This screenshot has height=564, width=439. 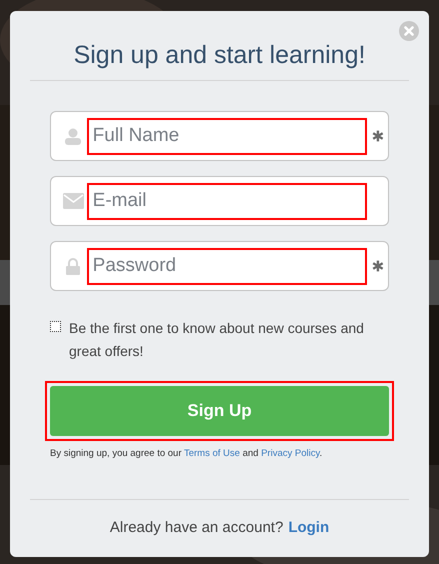 I want to click on newsletter-label: Be the first one to know about new courses and great offers!, so click(x=217, y=340).